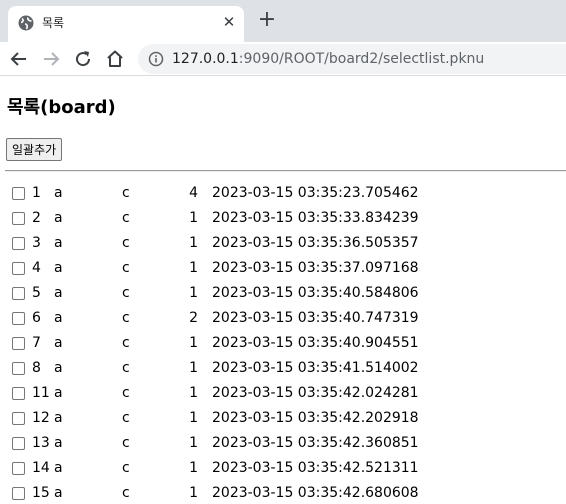 This screenshot has height=504, width=566. I want to click on row-date: 2023-03-15 03:35:40.747319, so click(315, 318).